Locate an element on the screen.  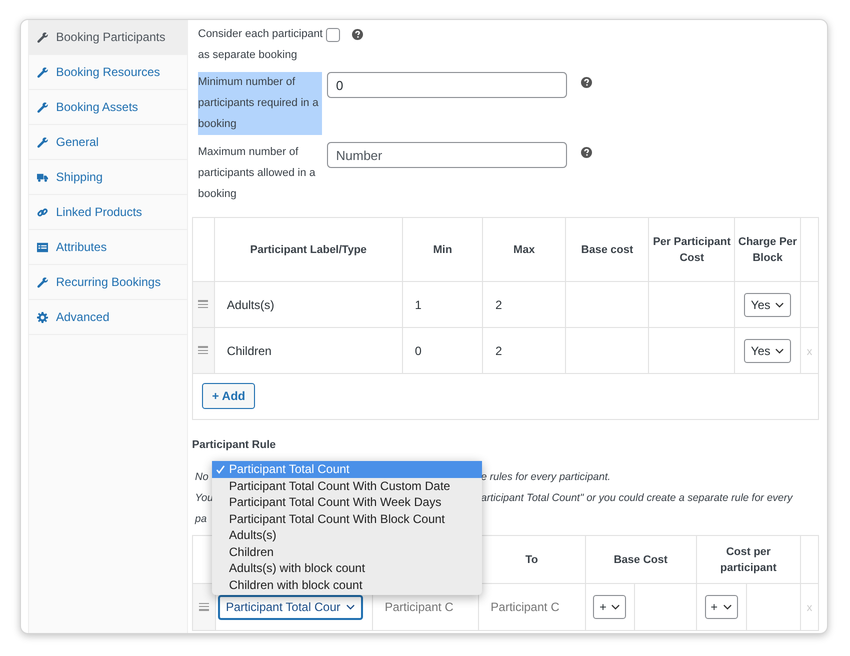
checkbox is located at coordinates (333, 35).